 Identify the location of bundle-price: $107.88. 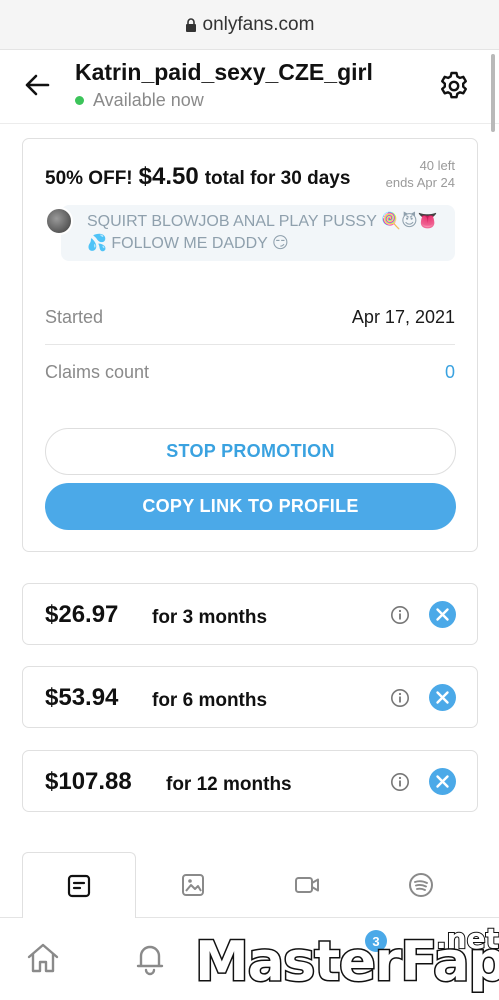
(88, 781).